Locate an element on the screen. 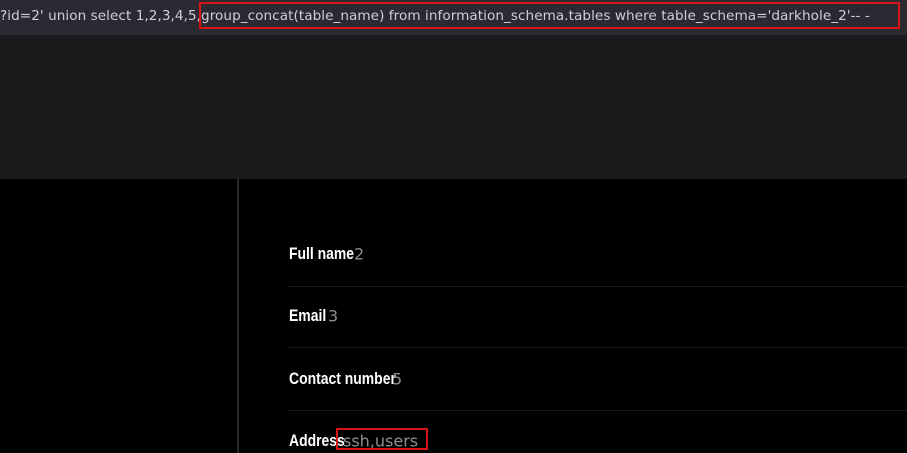  detail-value: 2 is located at coordinates (359, 254).